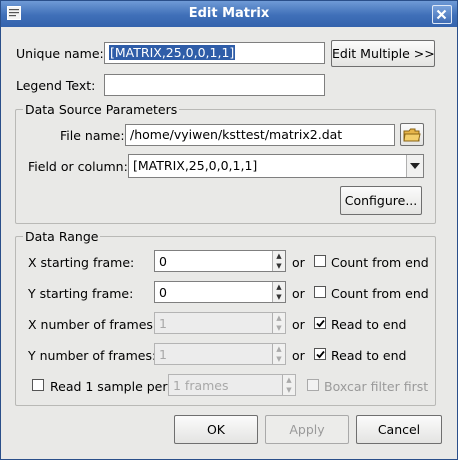 This screenshot has height=460, width=458. I want to click on close-icon, so click(441, 14).